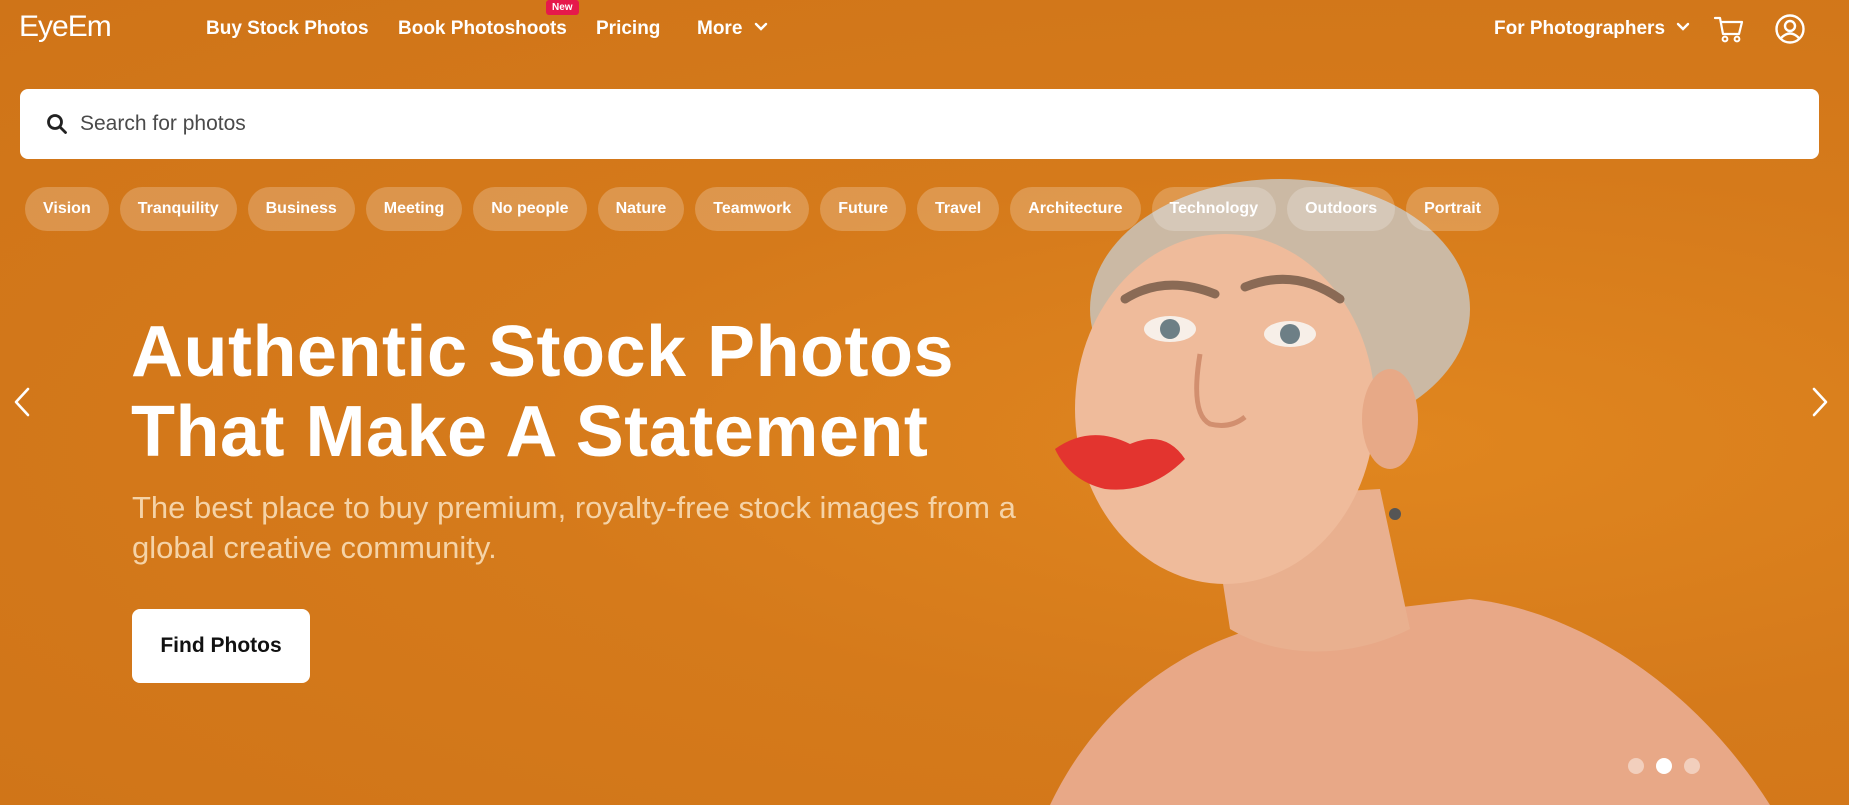 The image size is (1849, 805). Describe the element at coordinates (958, 209) in the screenshot. I see `chip-travel: Travel` at that location.